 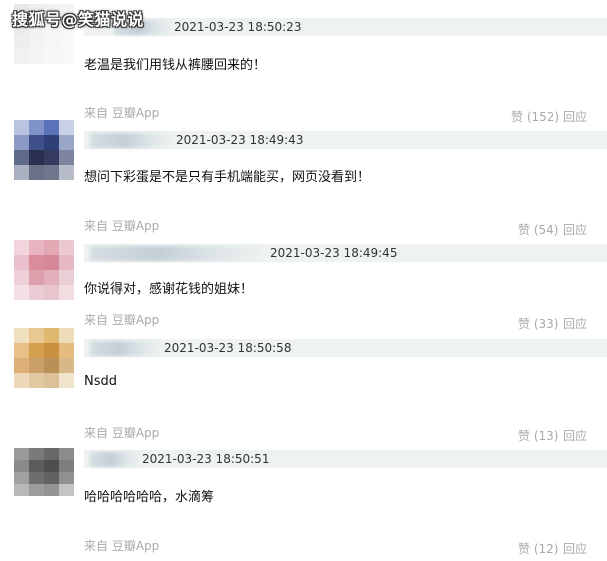 What do you see at coordinates (240, 140) in the screenshot?
I see `comment-time: 2021-03-23 18:49:43` at bounding box center [240, 140].